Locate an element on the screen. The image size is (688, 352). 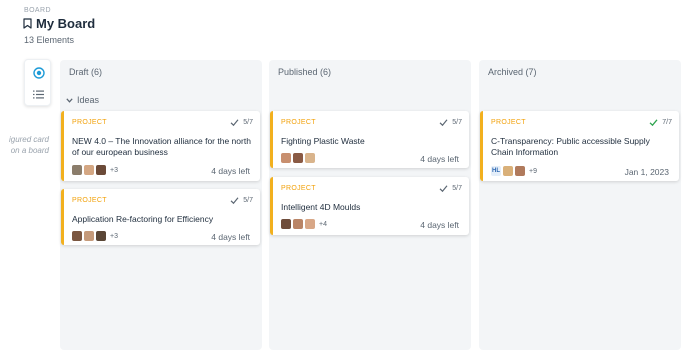
element-count: 13 Elements is located at coordinates (49, 40).